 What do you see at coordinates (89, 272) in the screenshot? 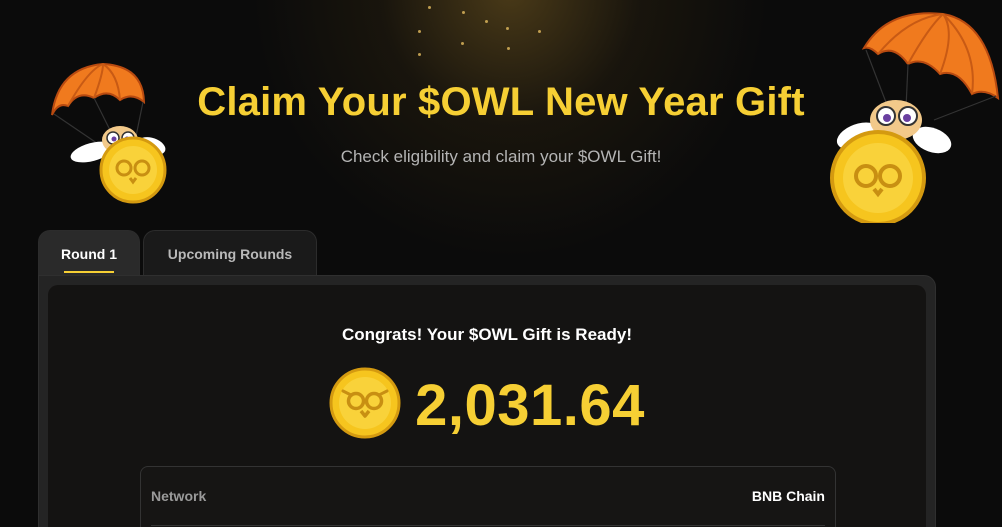
I see `active-tab-indicator` at bounding box center [89, 272].